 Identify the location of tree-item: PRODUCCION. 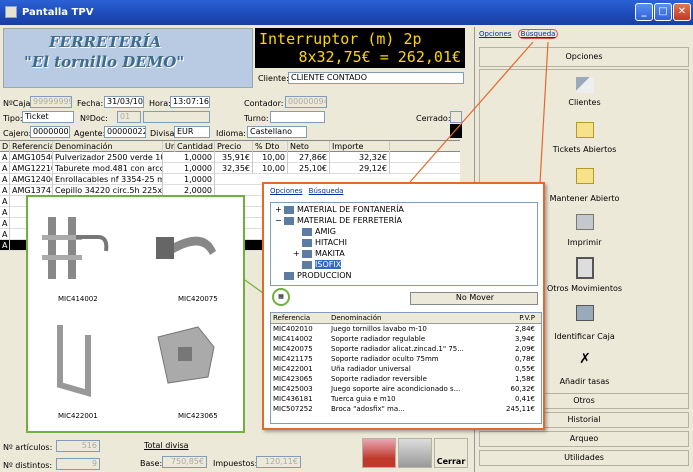
(313, 276).